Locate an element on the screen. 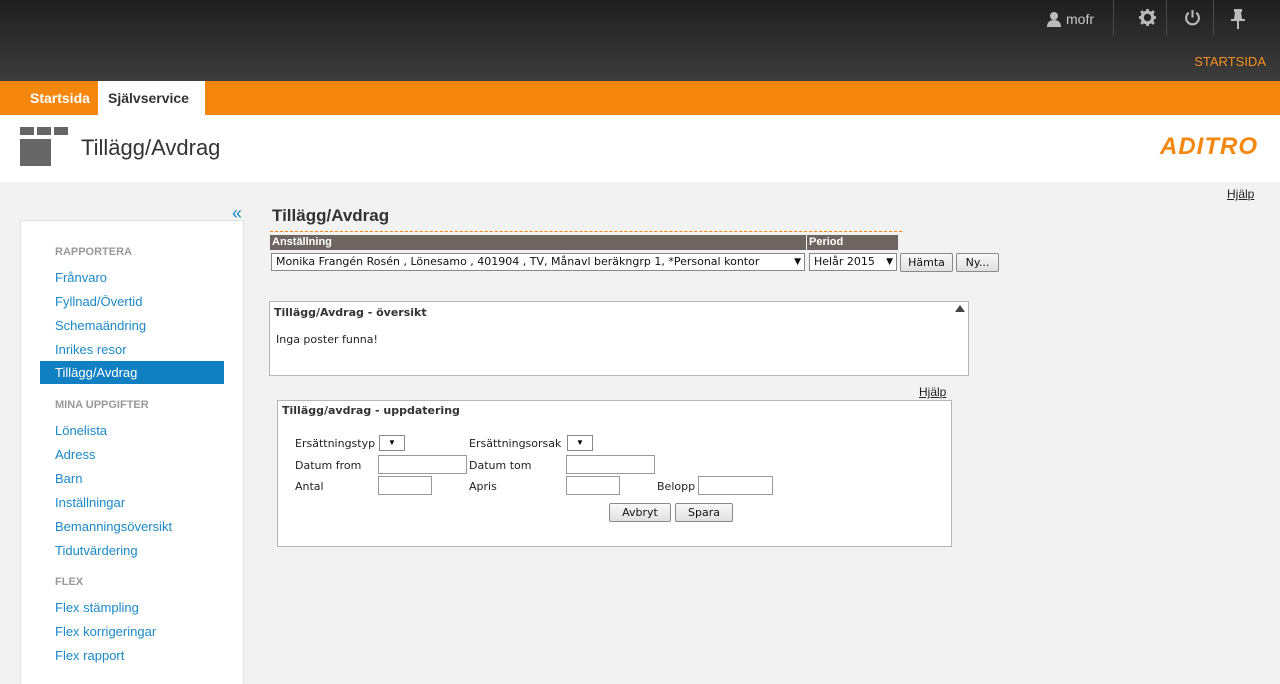  page-title: Tillägg/Avdrag is located at coordinates (151, 147).